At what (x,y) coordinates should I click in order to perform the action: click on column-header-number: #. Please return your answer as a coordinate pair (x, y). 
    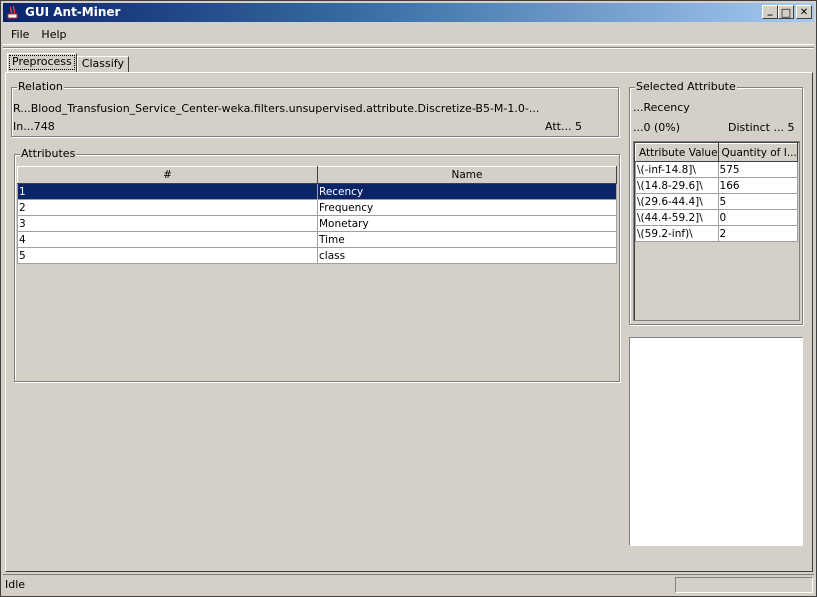
    Looking at the image, I should click on (167, 175).